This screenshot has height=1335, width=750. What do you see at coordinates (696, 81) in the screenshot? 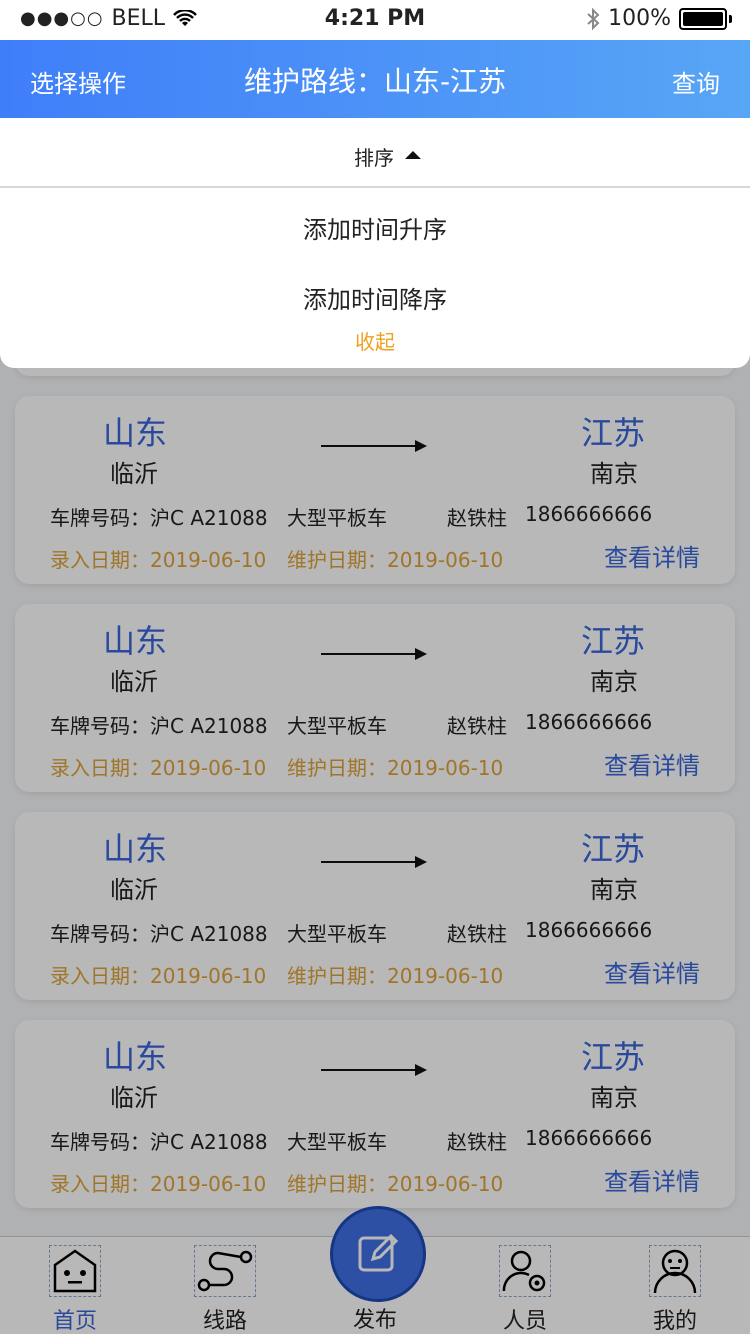
I see `query-button: 查询` at bounding box center [696, 81].